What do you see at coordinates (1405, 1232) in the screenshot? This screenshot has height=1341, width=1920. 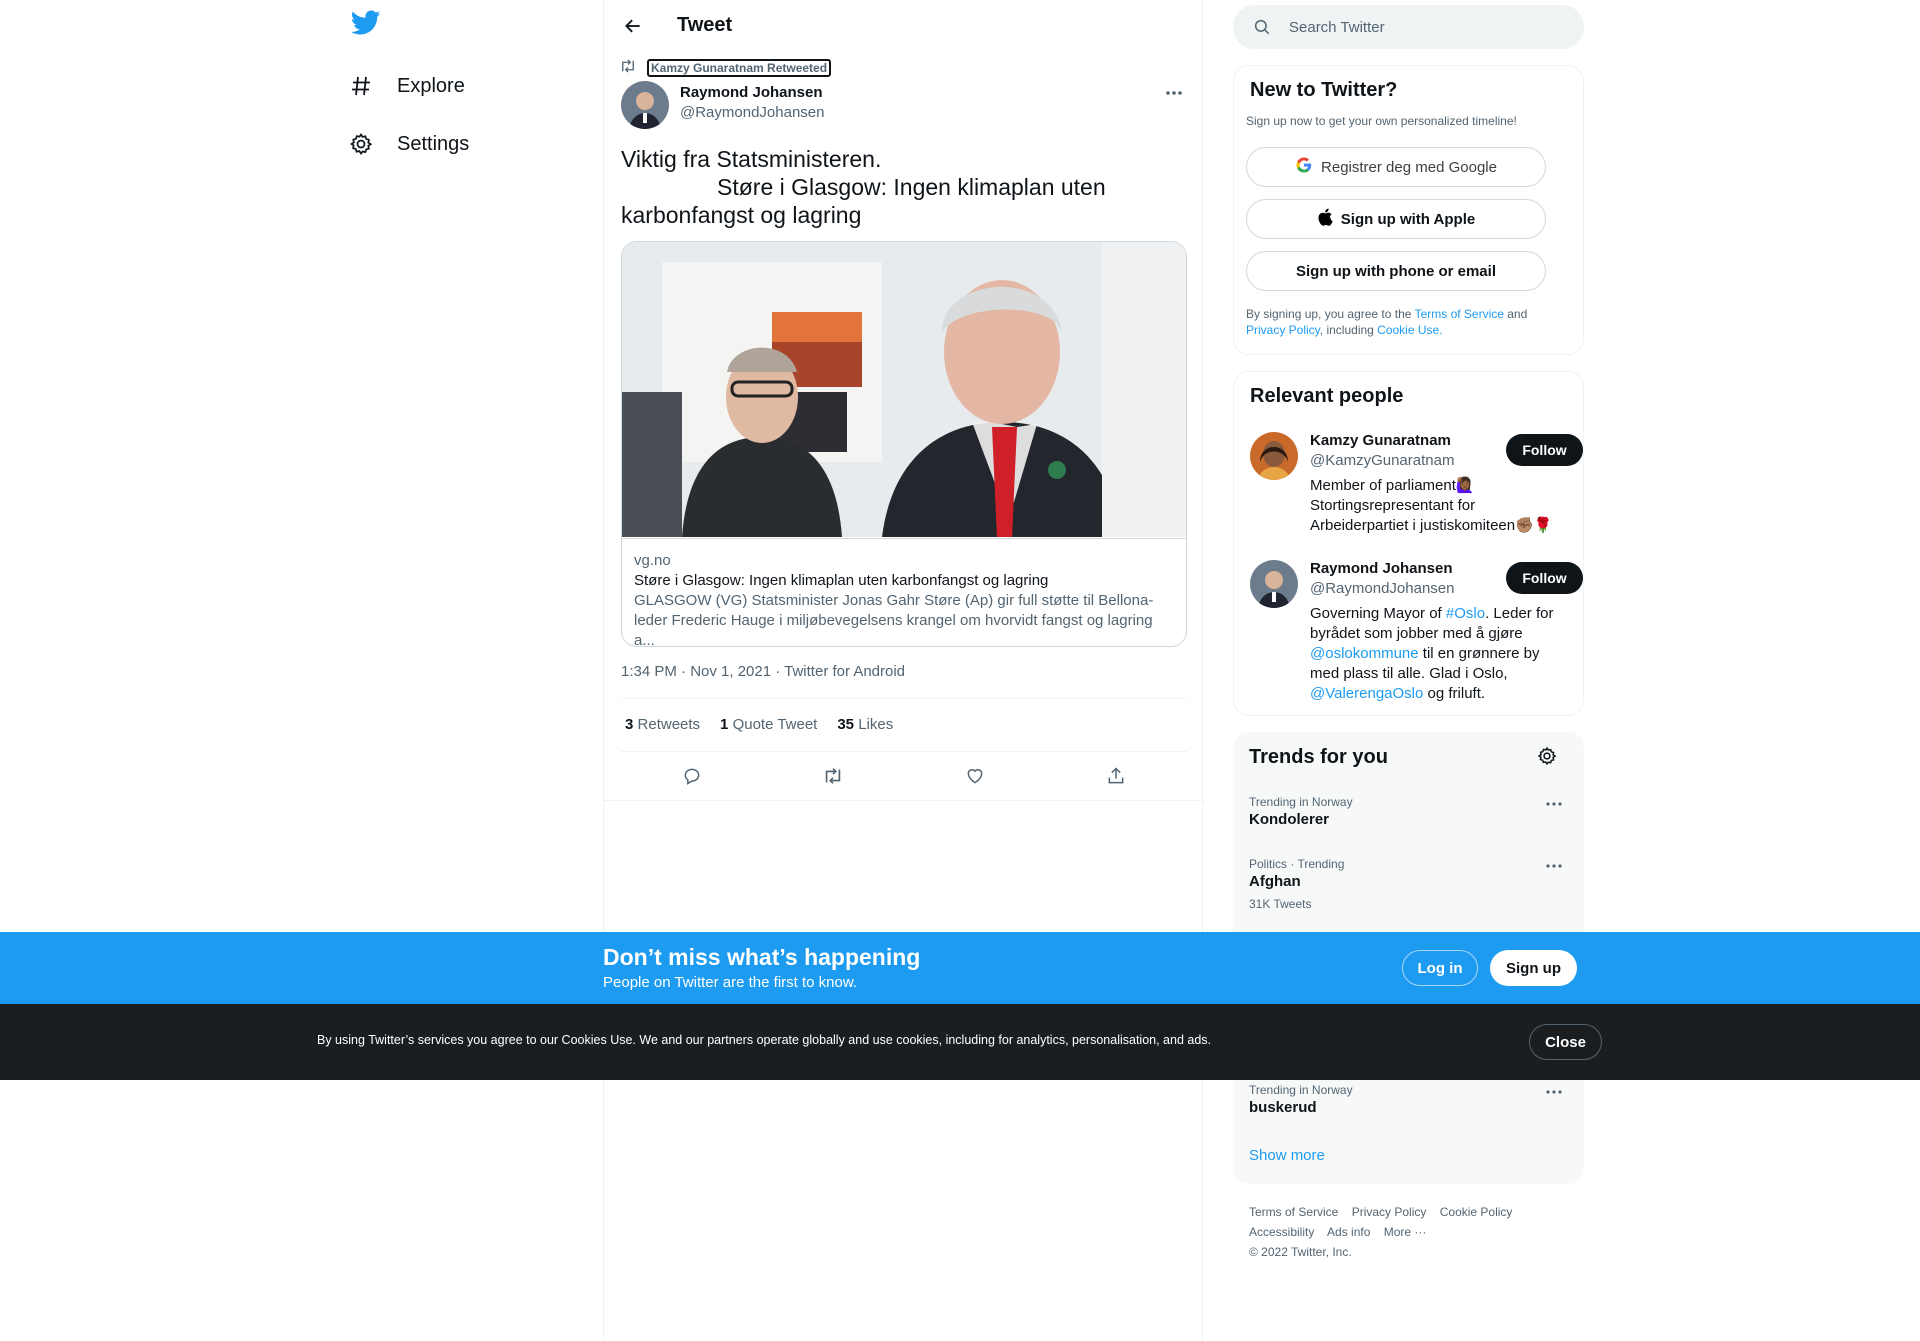 I see `footer-more-link: More ···` at bounding box center [1405, 1232].